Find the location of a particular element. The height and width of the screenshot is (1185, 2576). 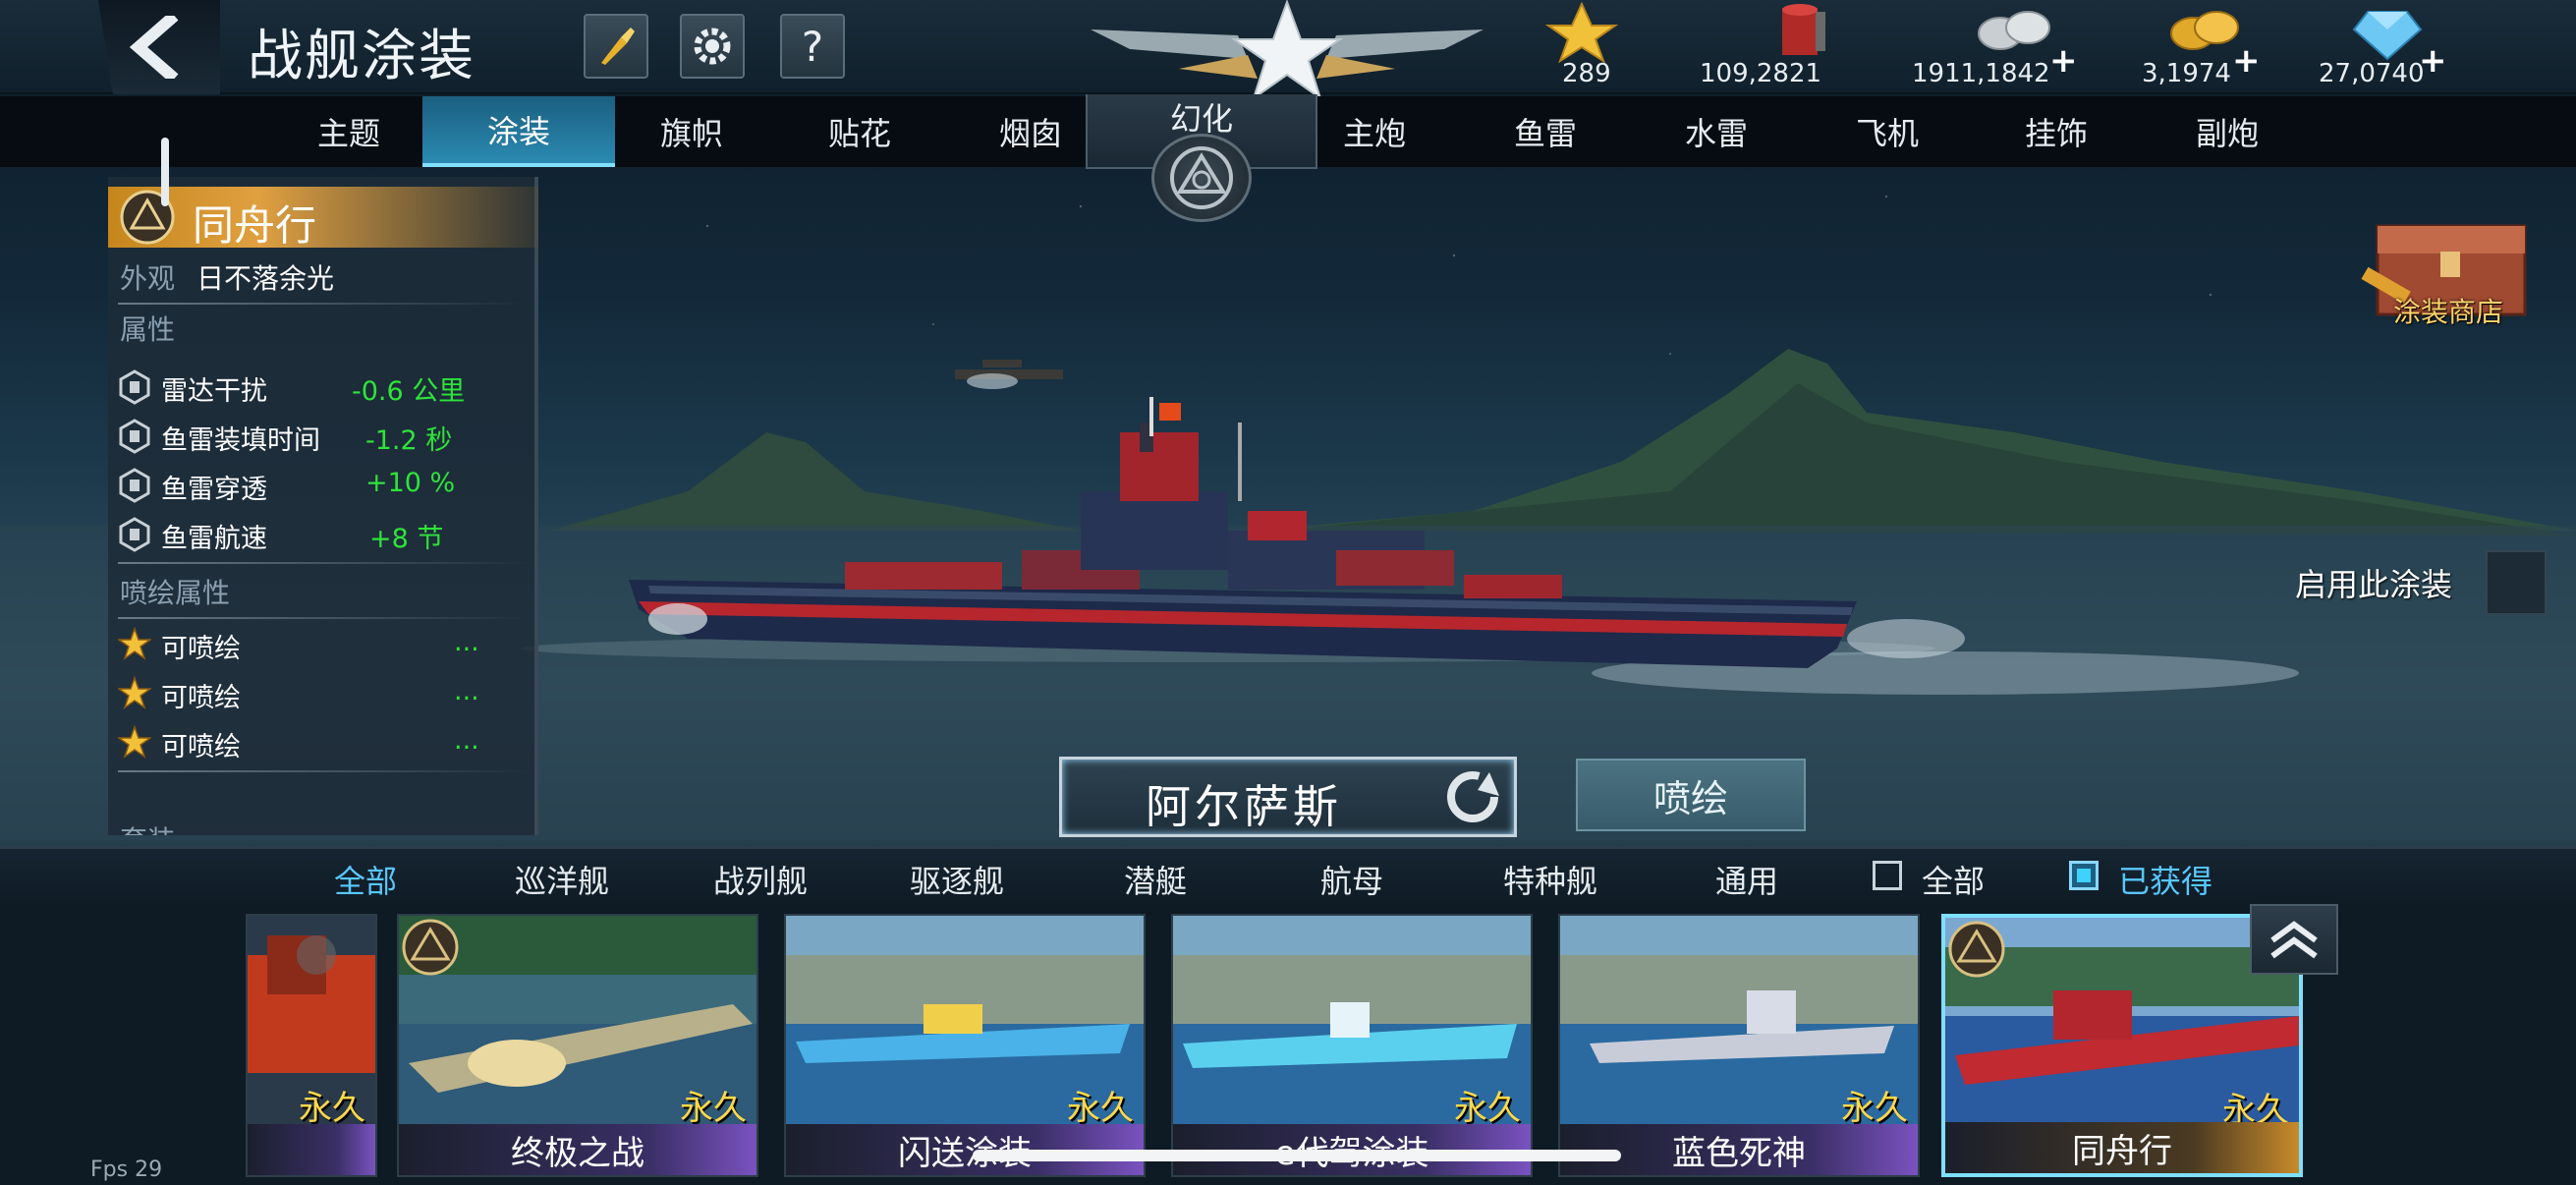

spray-button: 喷绘 is located at coordinates (1691, 795).